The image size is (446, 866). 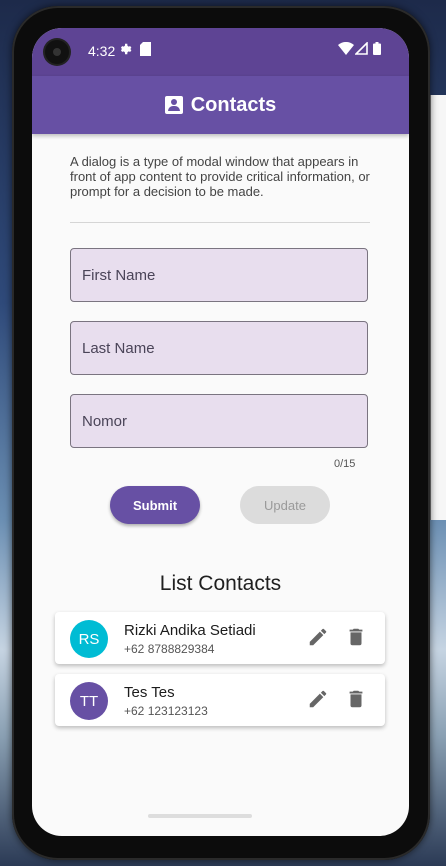 I want to click on app-bar: Contacts, so click(x=220, y=105).